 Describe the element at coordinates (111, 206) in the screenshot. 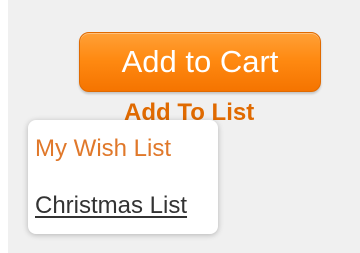

I see `menu-item-christmas-list: Christmas List` at that location.